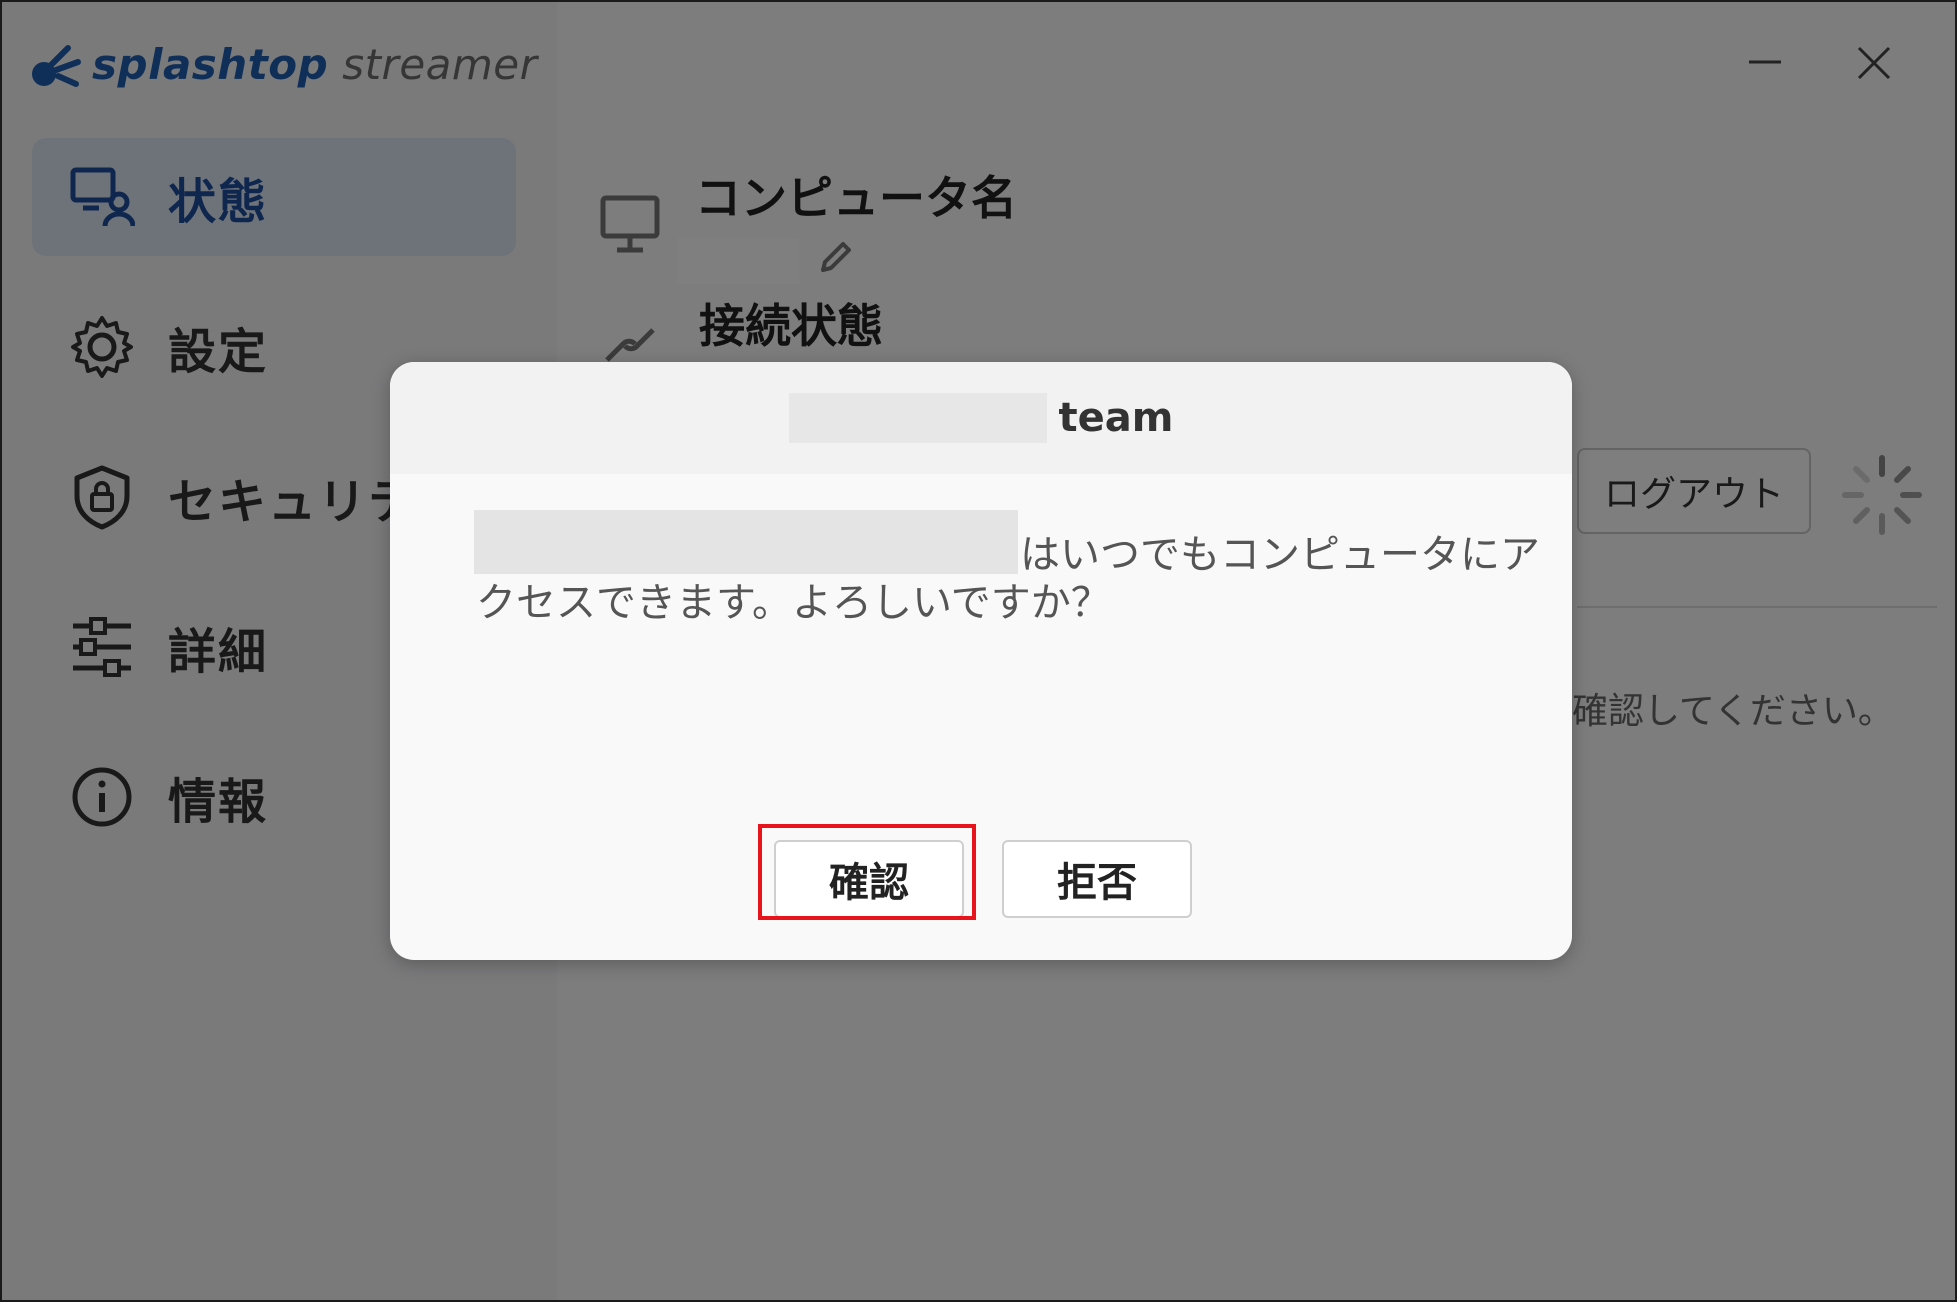  Describe the element at coordinates (917, 418) in the screenshot. I see `team-name-redacted` at that location.